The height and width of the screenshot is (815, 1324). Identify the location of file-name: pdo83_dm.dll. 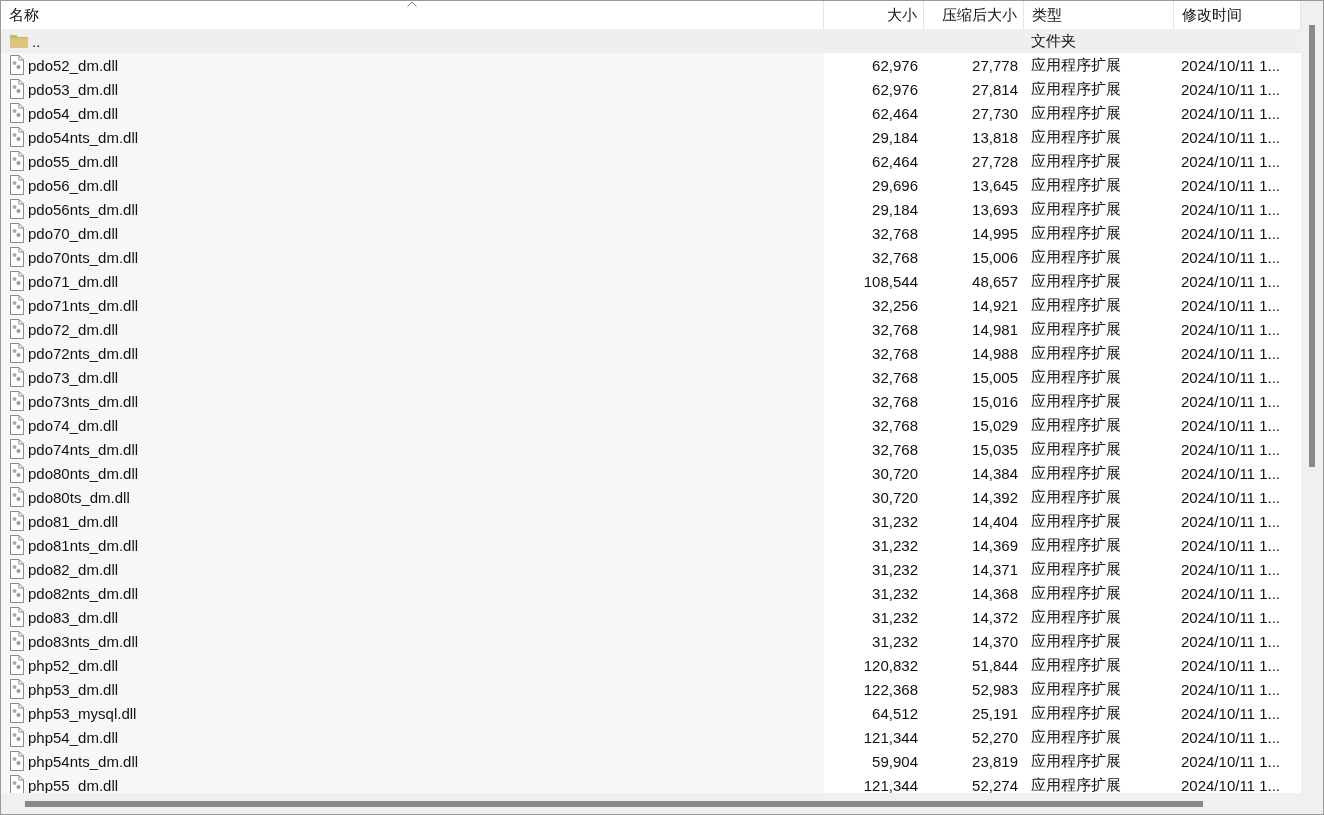
(73, 617).